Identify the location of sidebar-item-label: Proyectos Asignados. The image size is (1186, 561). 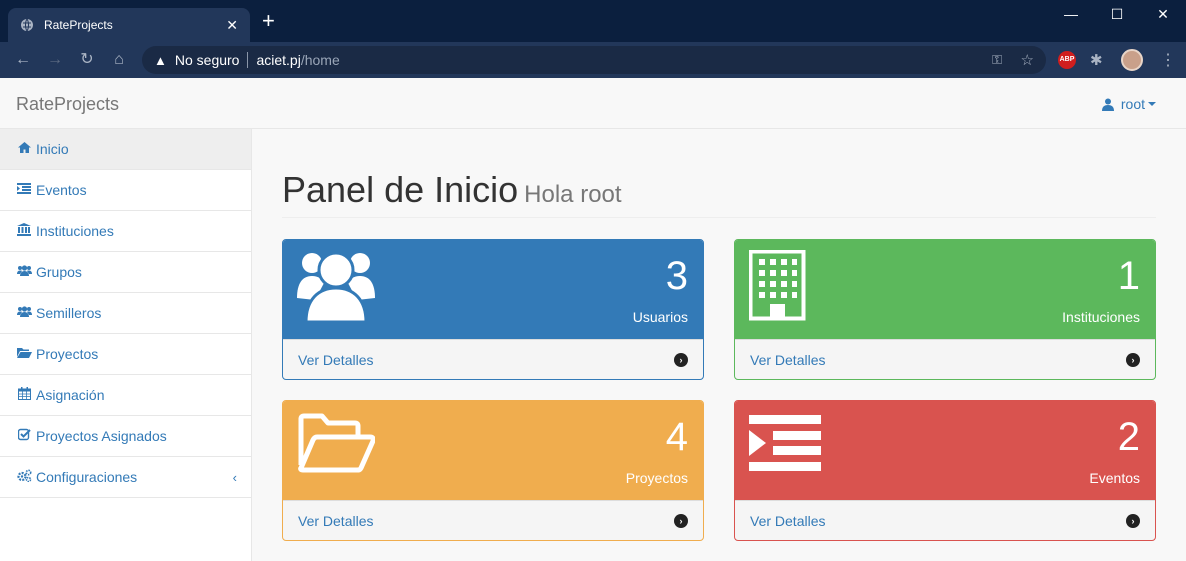
(101, 436).